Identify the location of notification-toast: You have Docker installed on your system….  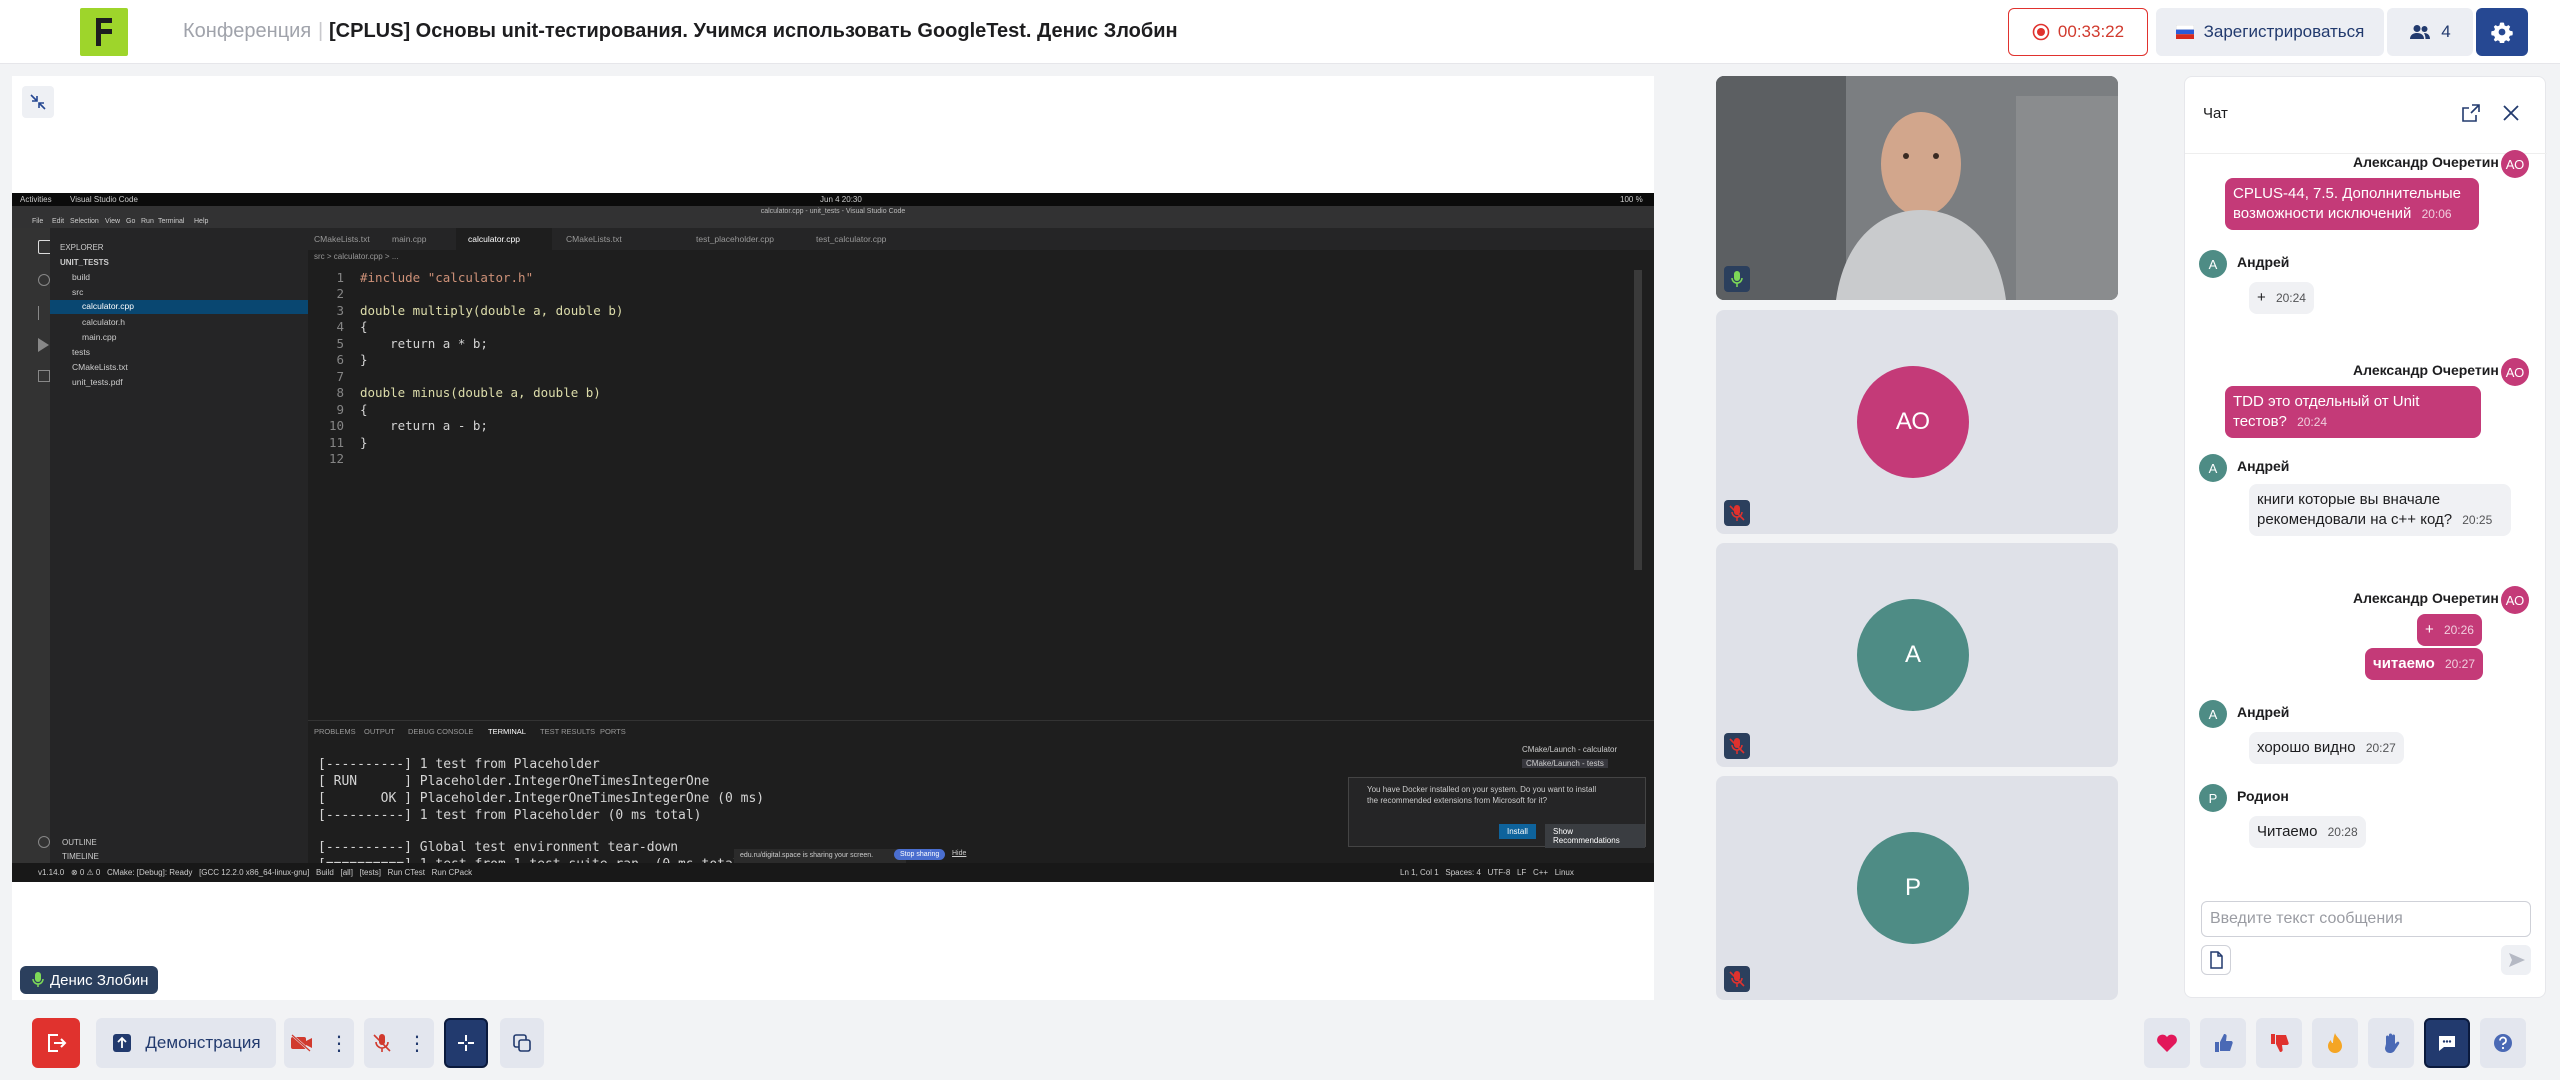
(1497, 812).